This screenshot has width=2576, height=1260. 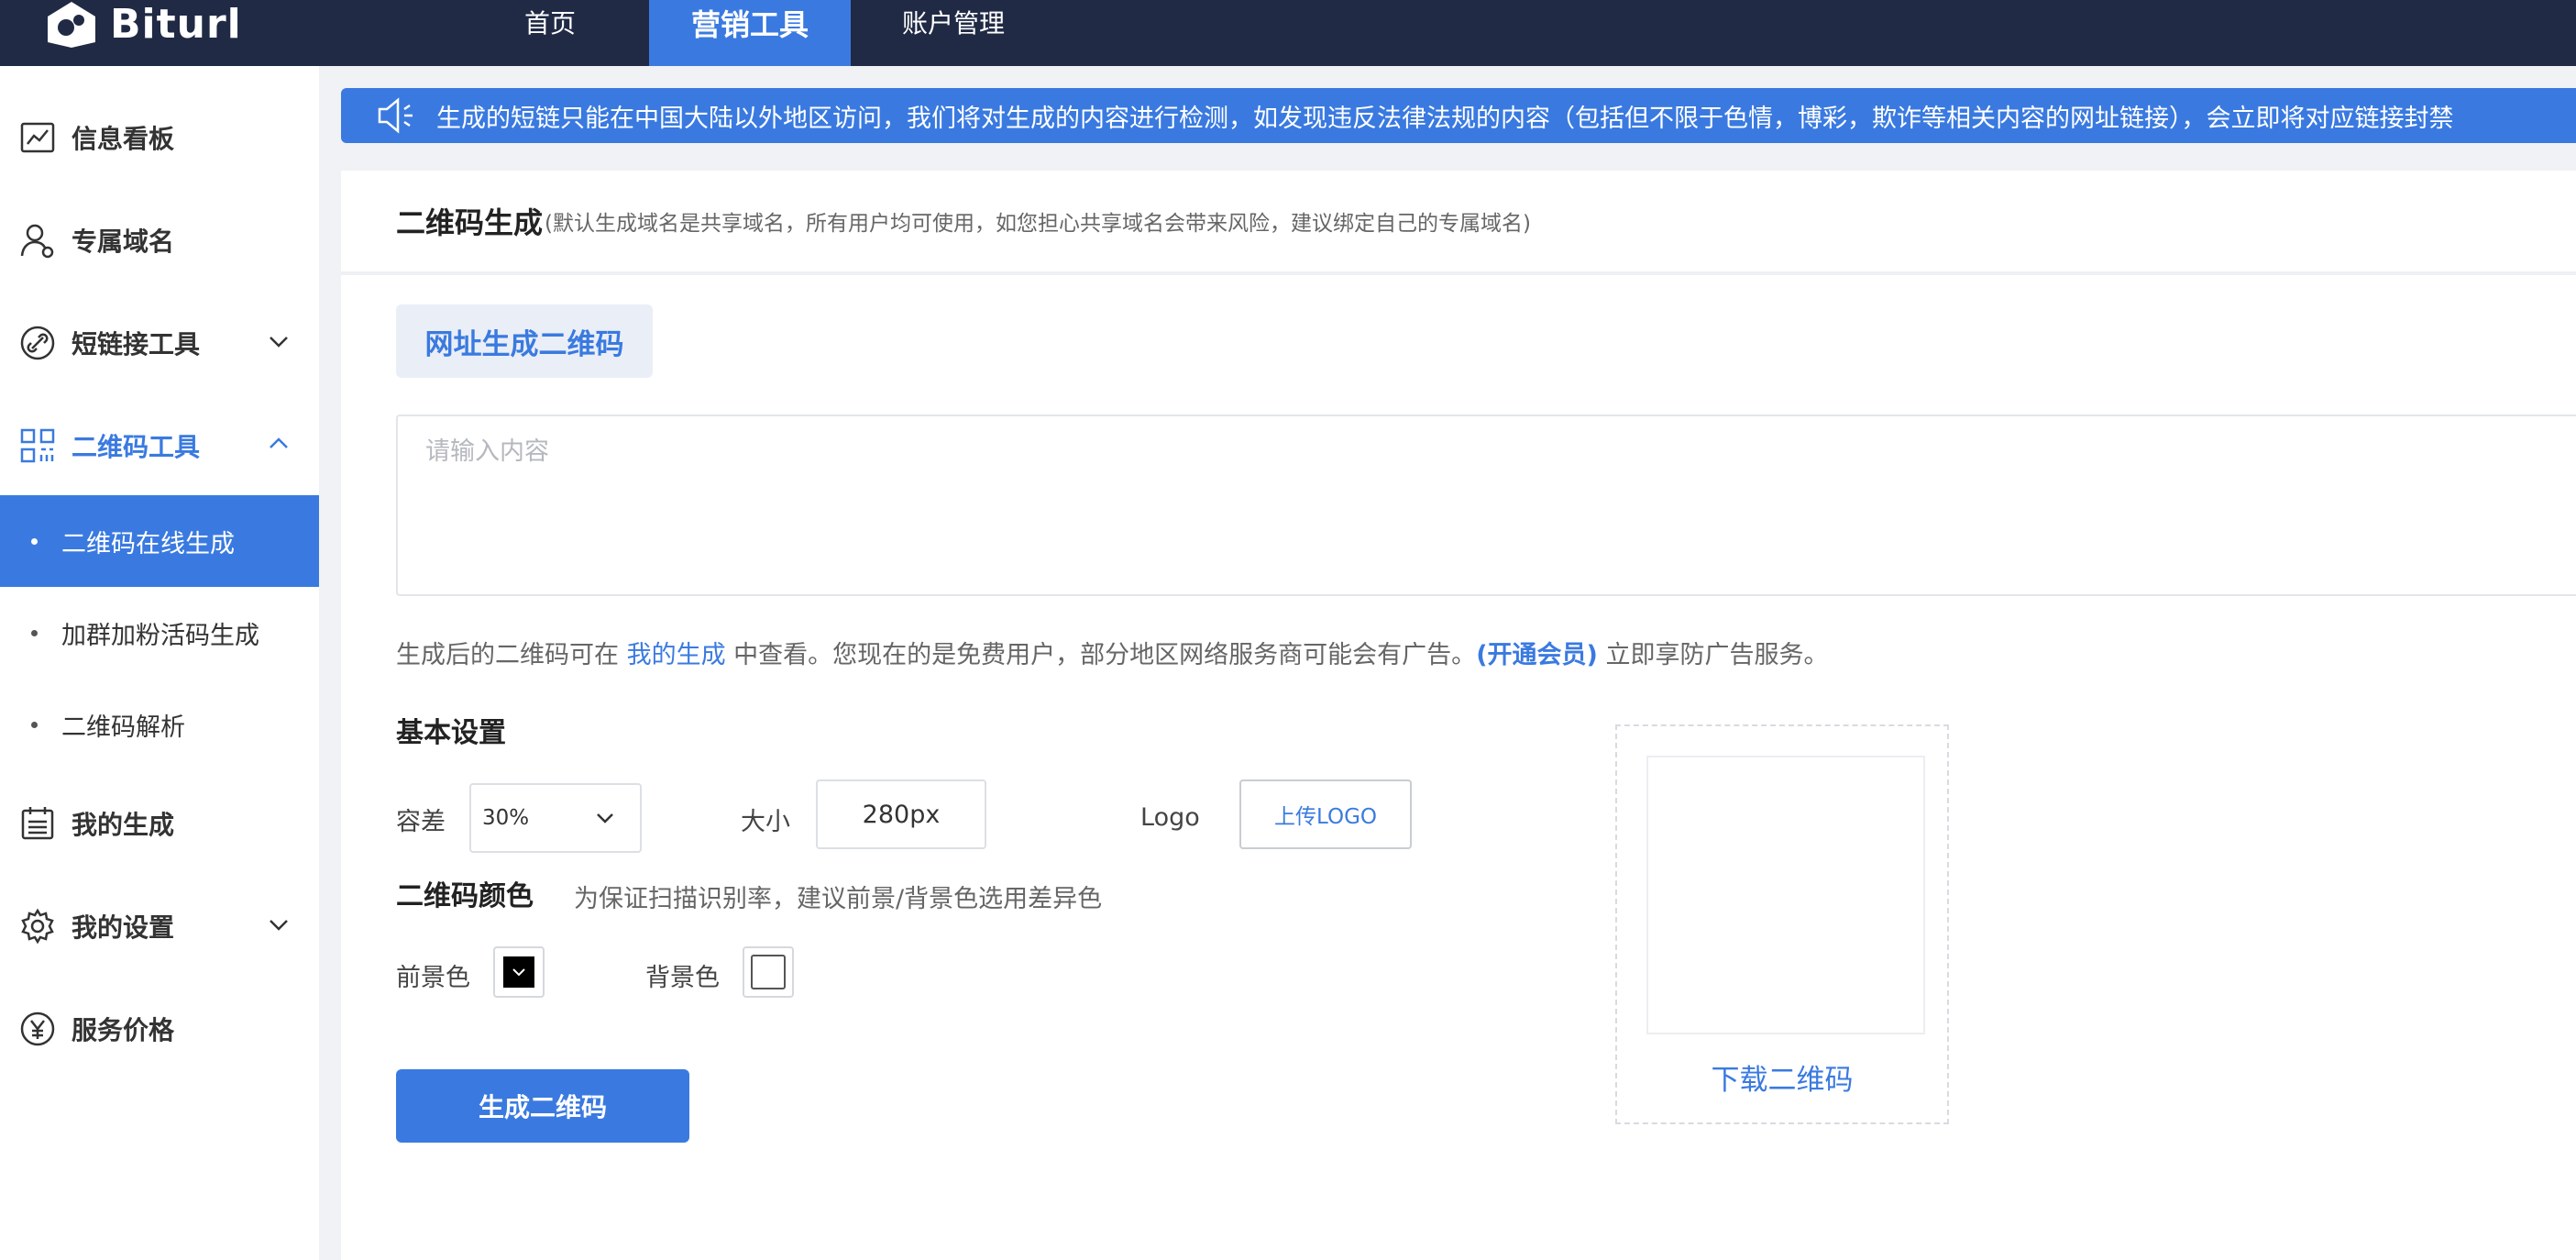 What do you see at coordinates (124, 242) in the screenshot?
I see `sidebar-item-label: 专属域名` at bounding box center [124, 242].